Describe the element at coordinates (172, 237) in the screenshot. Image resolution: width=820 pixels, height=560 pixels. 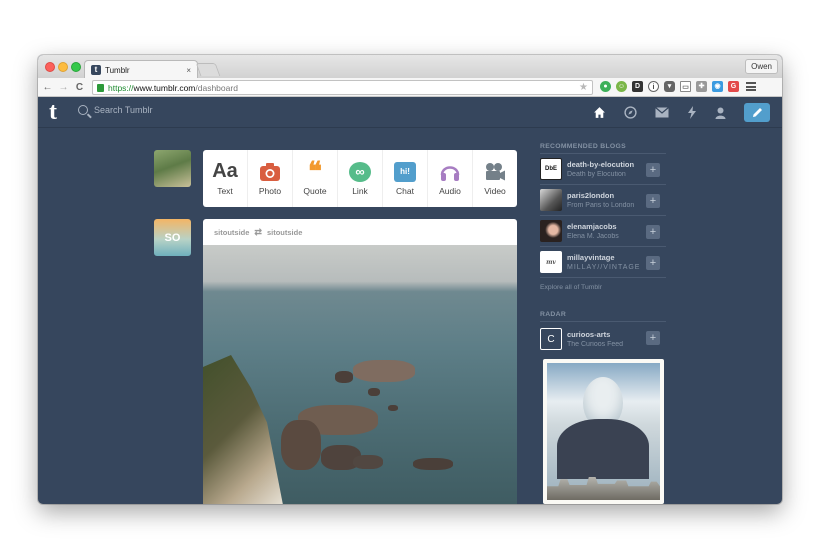
I see `poster-avatar: SO` at that location.